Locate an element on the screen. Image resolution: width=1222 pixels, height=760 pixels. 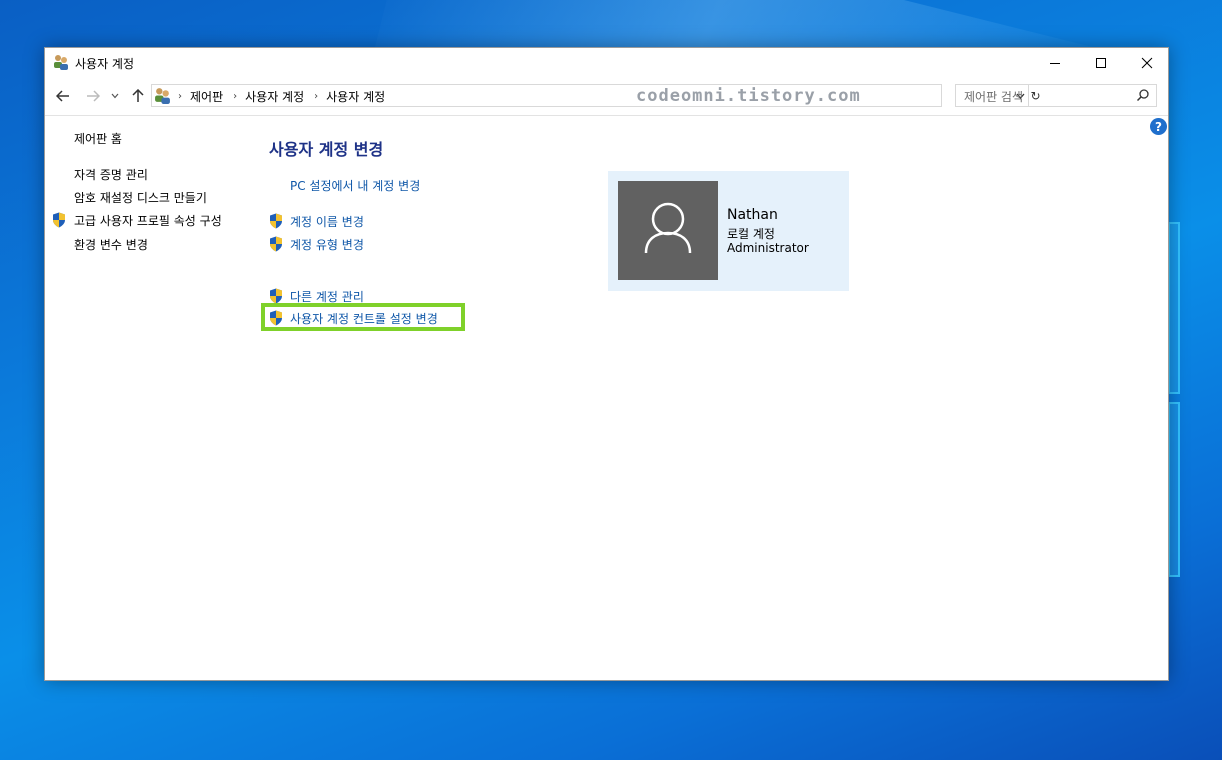
create-password-reset-disk-link: 암호 재설정 디스크 만들기 is located at coordinates (140, 197).